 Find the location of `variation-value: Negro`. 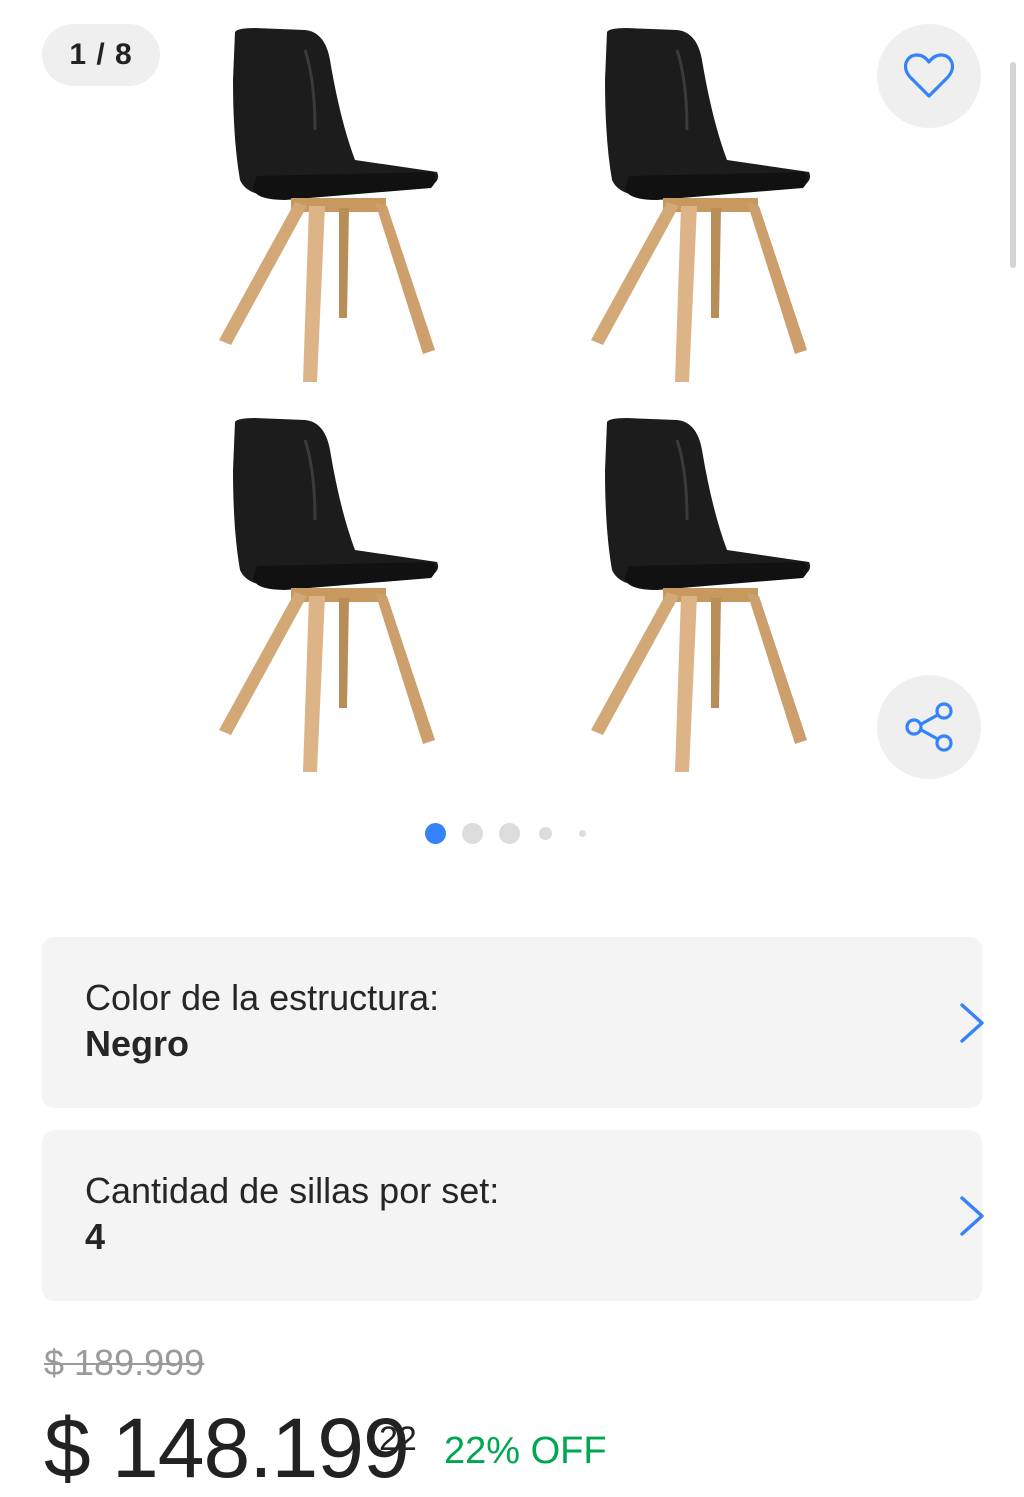

variation-value: Negro is located at coordinates (137, 1043).